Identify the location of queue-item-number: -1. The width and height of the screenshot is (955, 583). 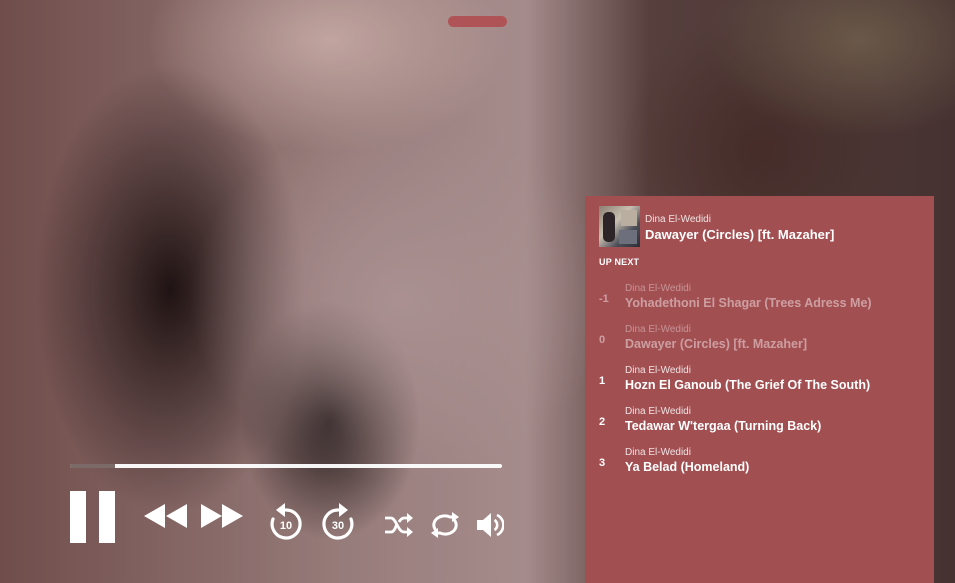
(604, 299).